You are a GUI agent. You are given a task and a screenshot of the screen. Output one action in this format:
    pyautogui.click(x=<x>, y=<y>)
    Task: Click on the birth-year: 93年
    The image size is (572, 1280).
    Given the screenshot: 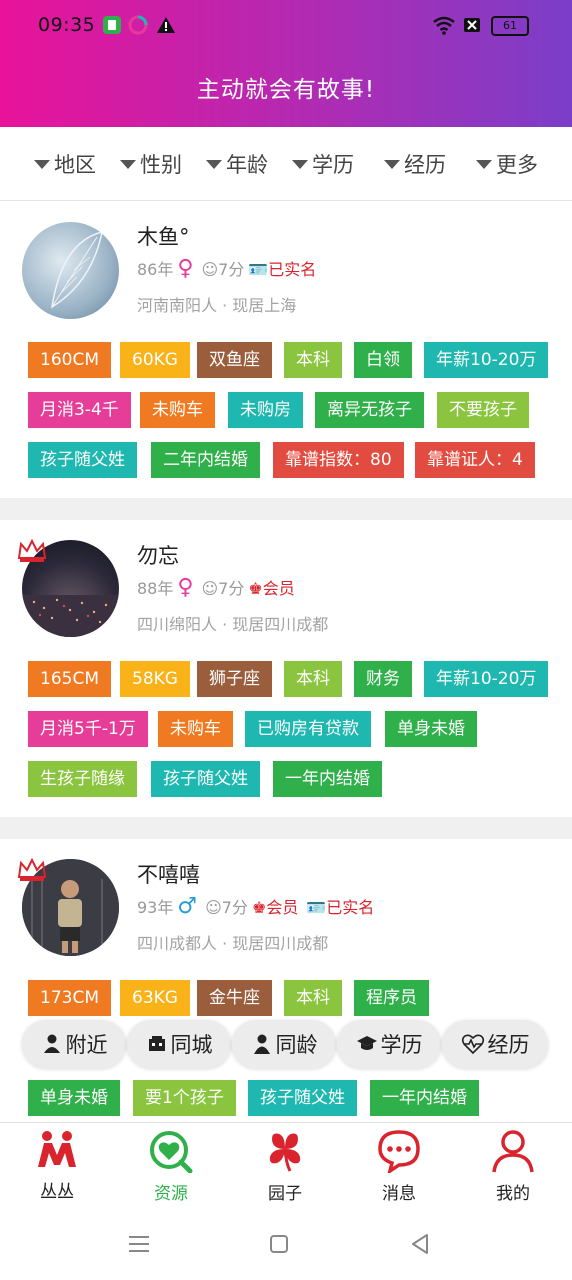 What is the action you would take?
    pyautogui.click(x=155, y=907)
    